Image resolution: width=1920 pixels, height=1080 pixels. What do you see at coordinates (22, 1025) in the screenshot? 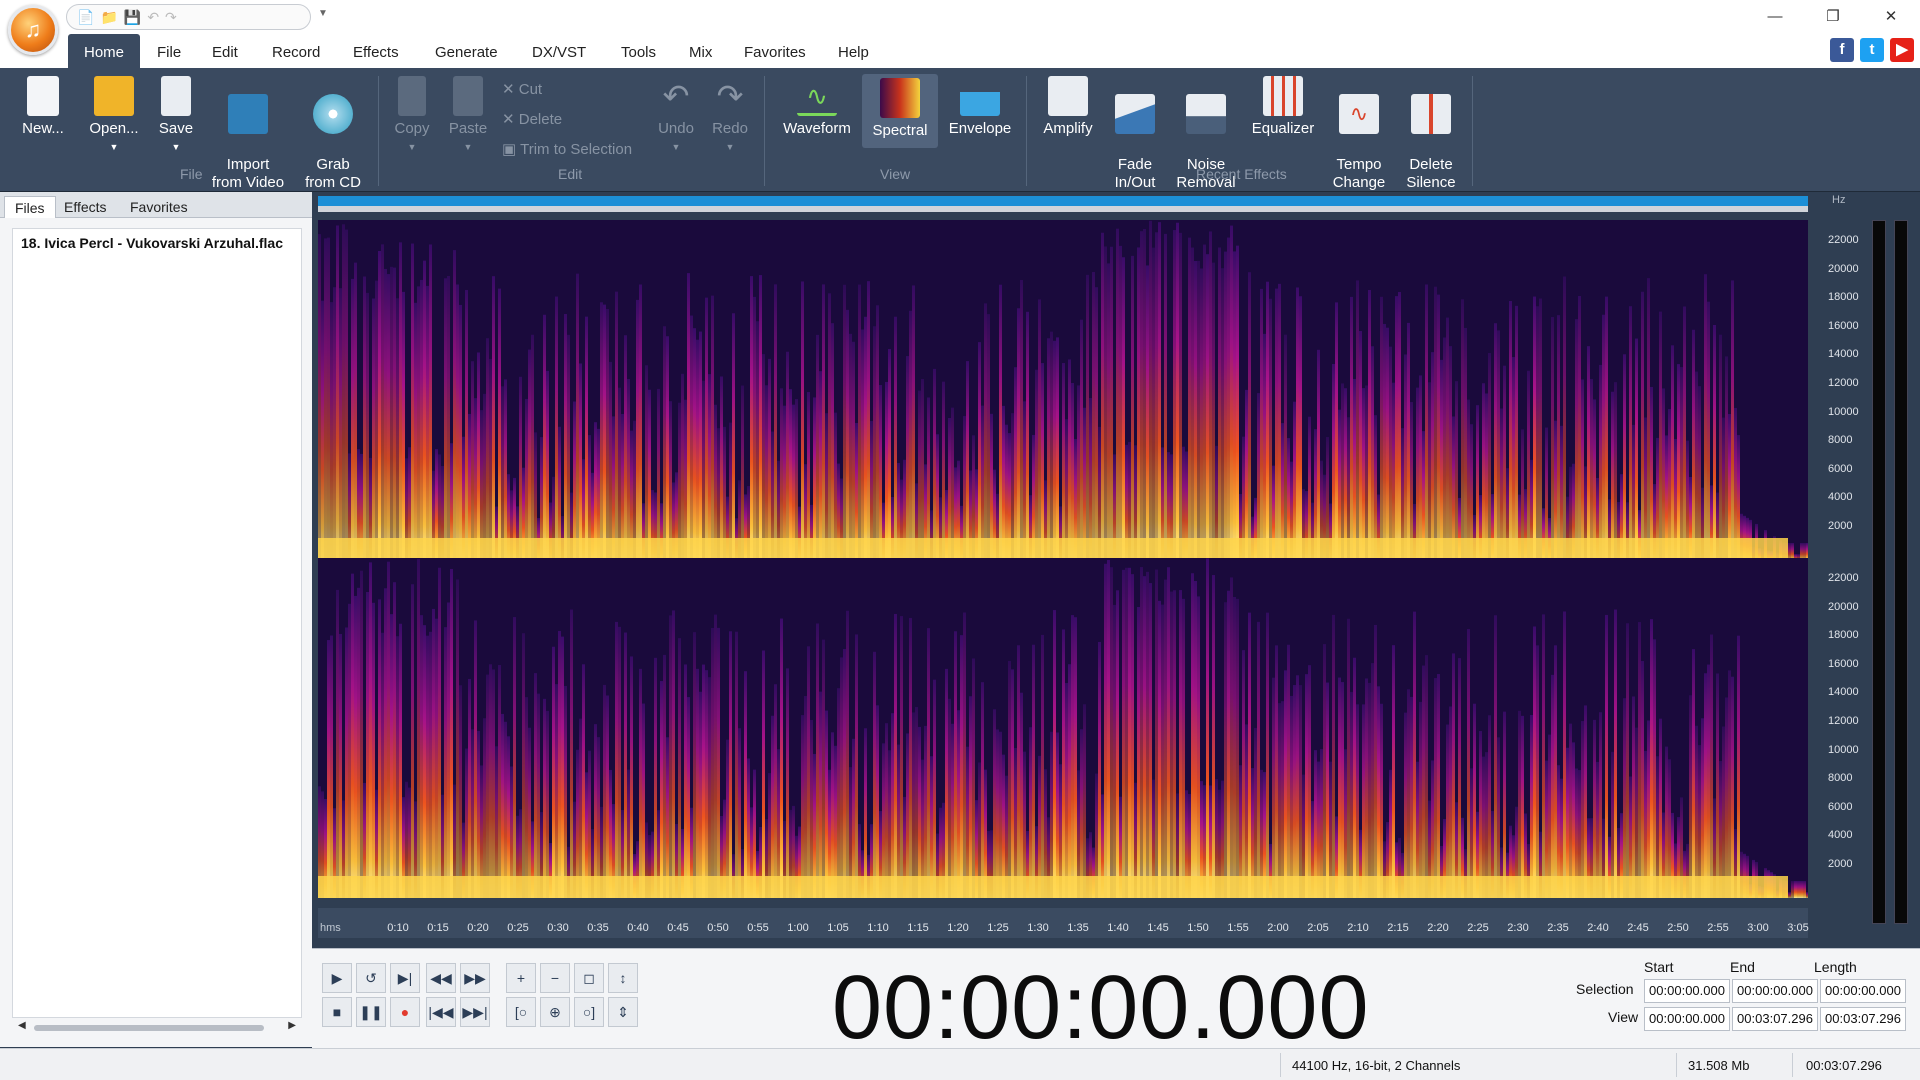
I see `scroll-left-icon: ◀` at bounding box center [22, 1025].